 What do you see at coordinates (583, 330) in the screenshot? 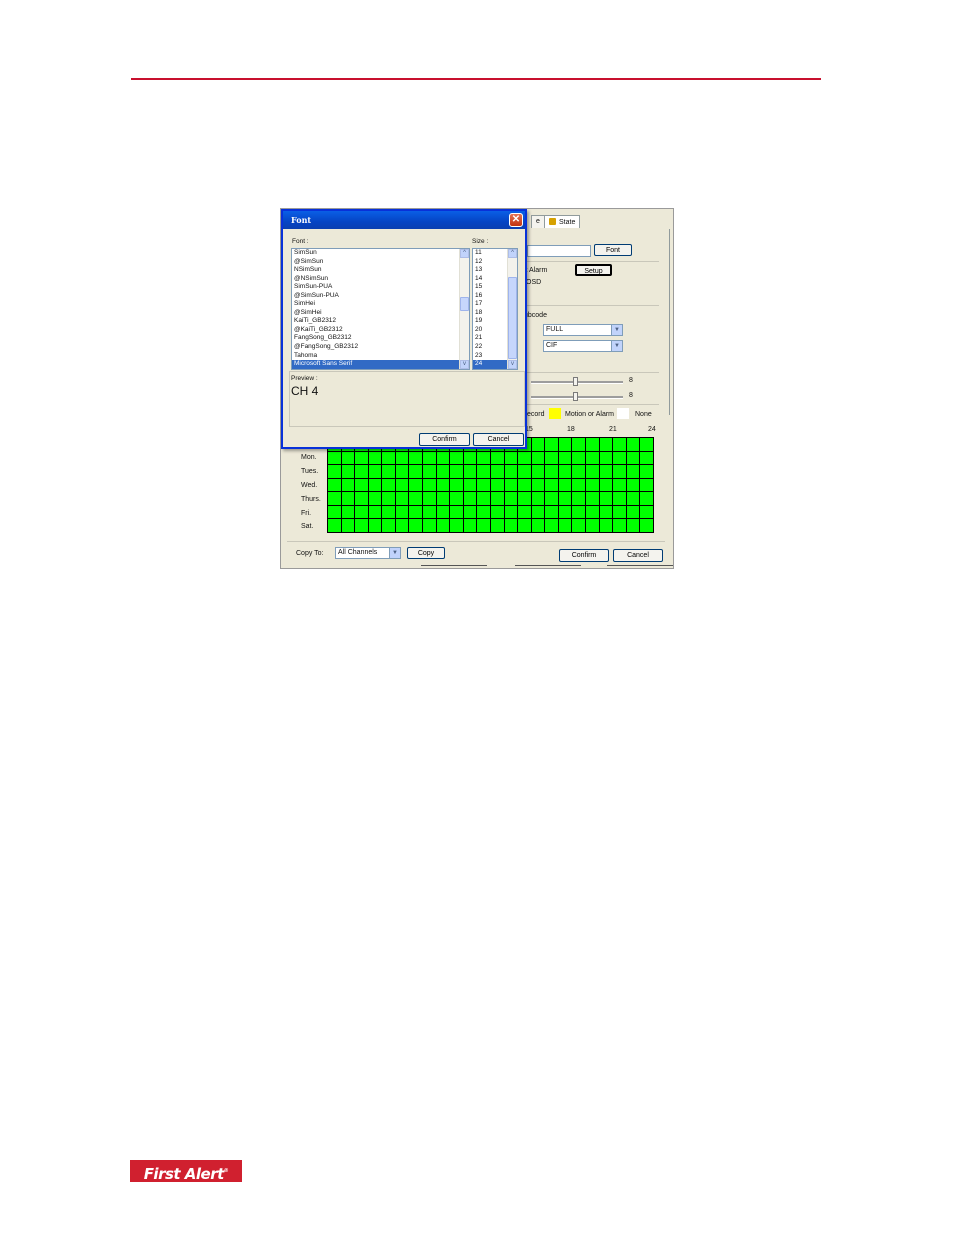
I see `resolution-combo: FULL ▼` at bounding box center [583, 330].